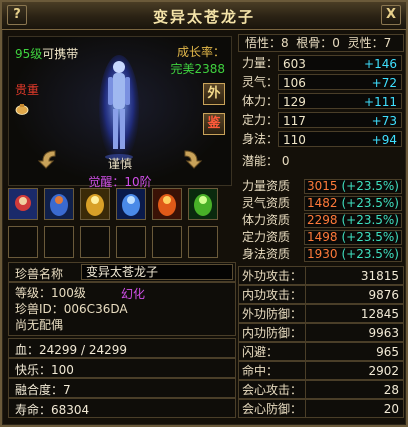 This screenshot has height=427, width=408. I want to click on pet-info-box: 等级：100级 珍兽ID：006C36DA 尚无配偶 幻化, so click(122, 309).